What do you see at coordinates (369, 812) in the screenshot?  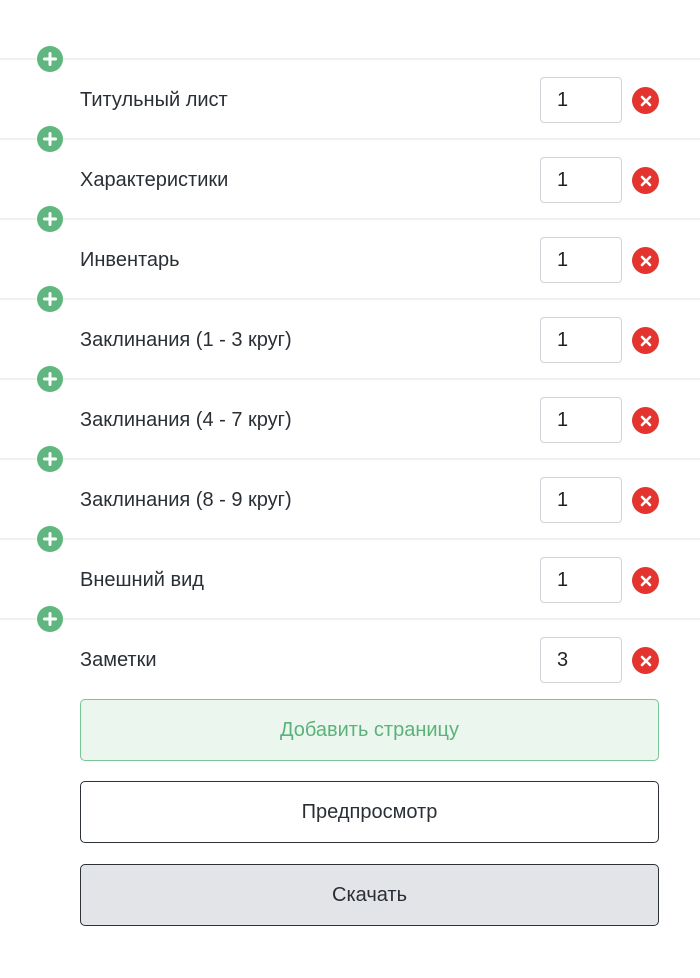 I see `preview-button: Предпросмотр` at bounding box center [369, 812].